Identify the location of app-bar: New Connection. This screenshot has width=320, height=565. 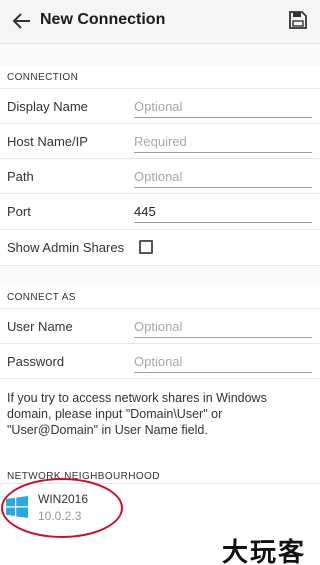
(160, 22).